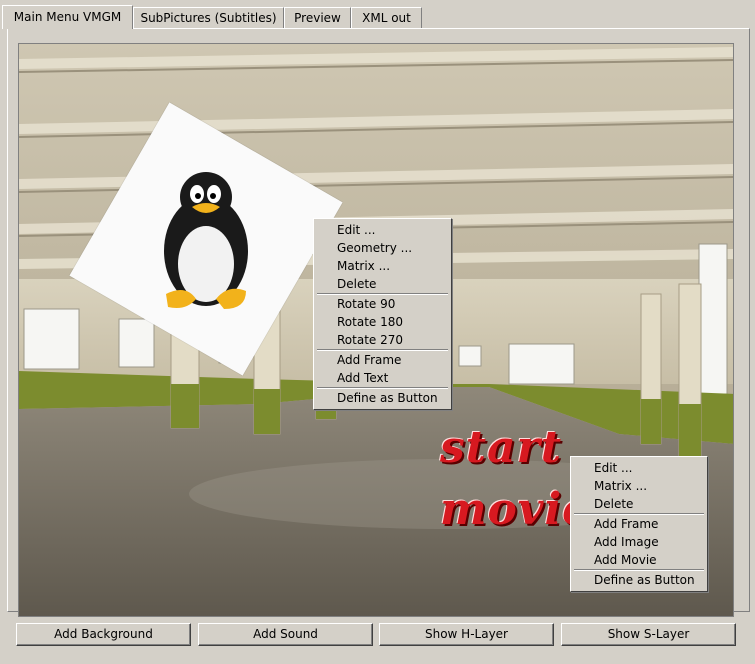 Image resolution: width=755 pixels, height=664 pixels. What do you see at coordinates (515, 509) in the screenshot?
I see `text-object-movie: movie` at bounding box center [515, 509].